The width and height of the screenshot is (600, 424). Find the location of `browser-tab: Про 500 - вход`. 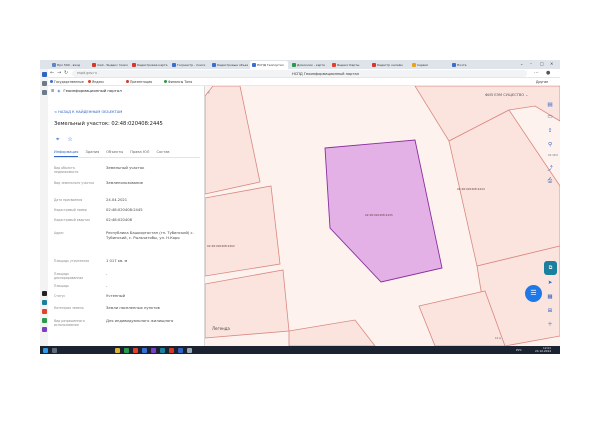

browser-tab: Про 500 - вход is located at coordinates (69, 65).